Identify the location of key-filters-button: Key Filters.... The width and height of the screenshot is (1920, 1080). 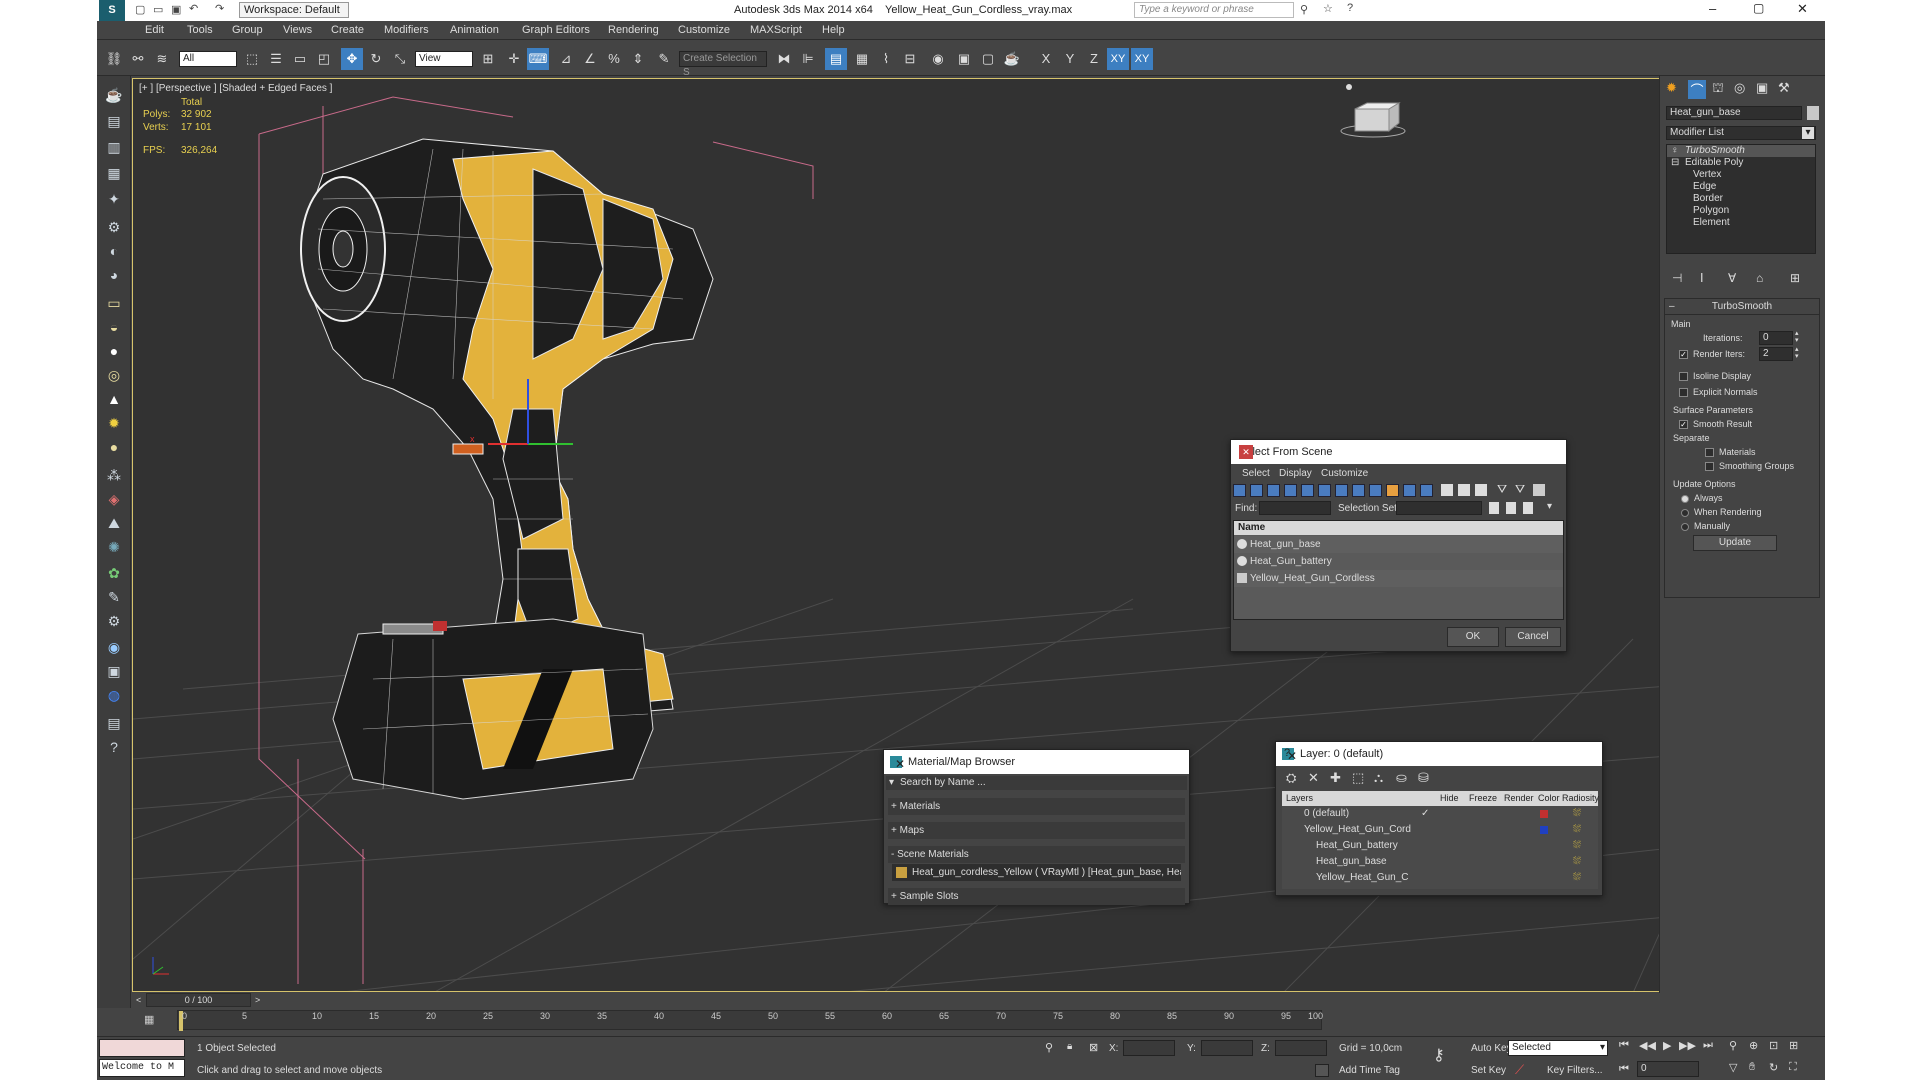
(1575, 1070).